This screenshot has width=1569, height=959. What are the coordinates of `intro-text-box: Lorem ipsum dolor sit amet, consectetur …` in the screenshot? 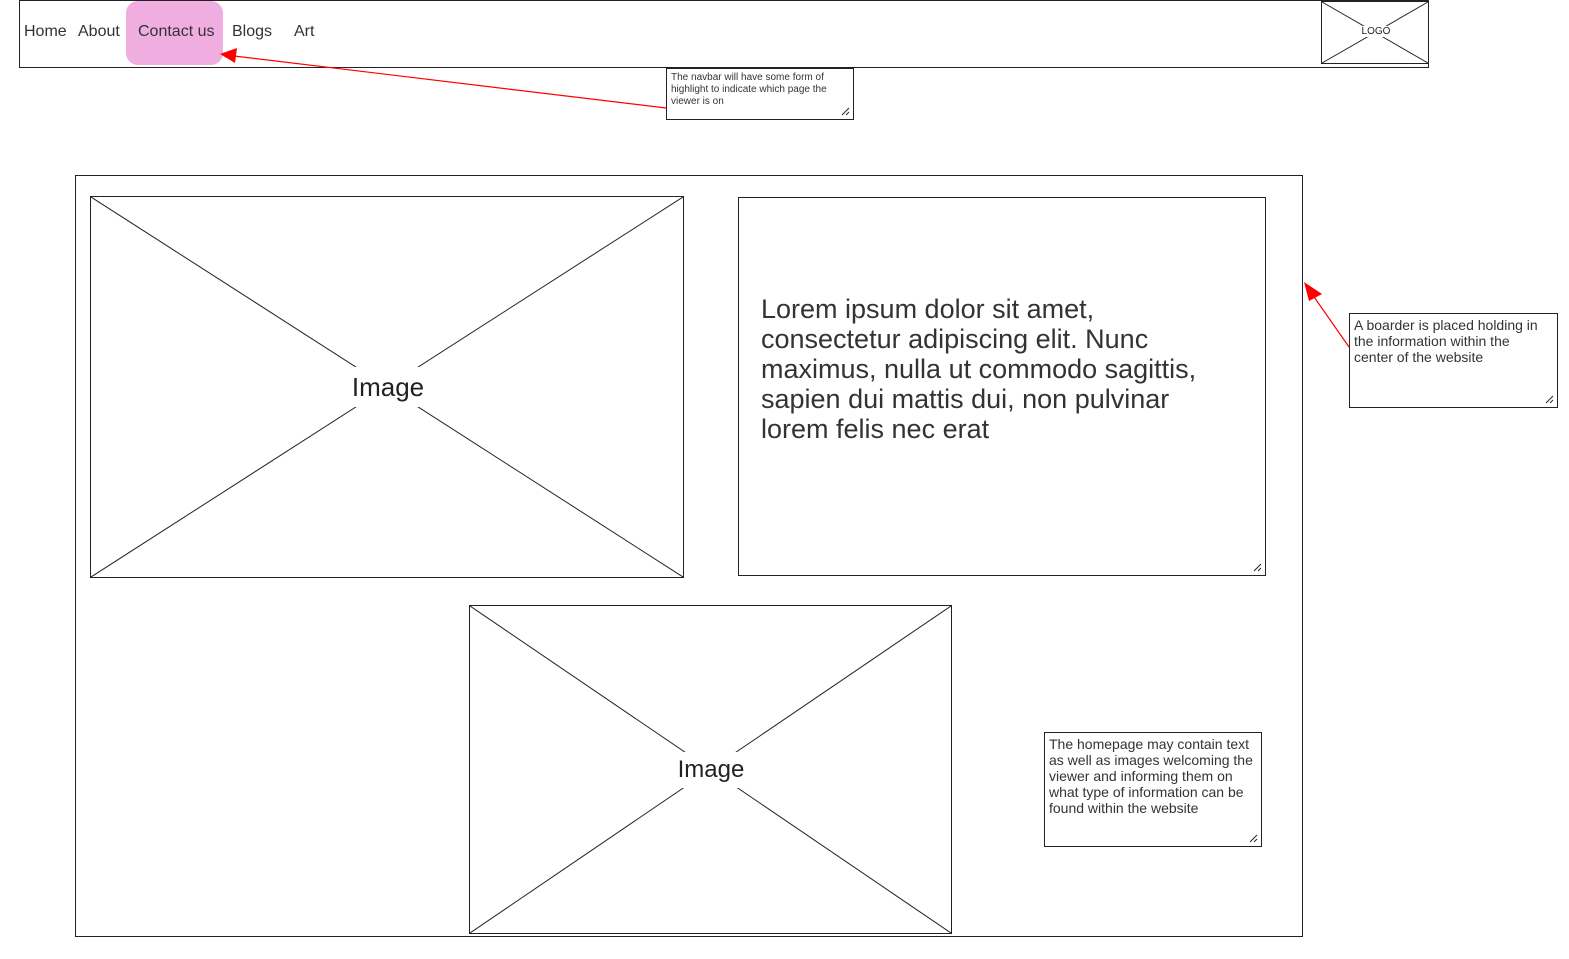 It's located at (1002, 386).